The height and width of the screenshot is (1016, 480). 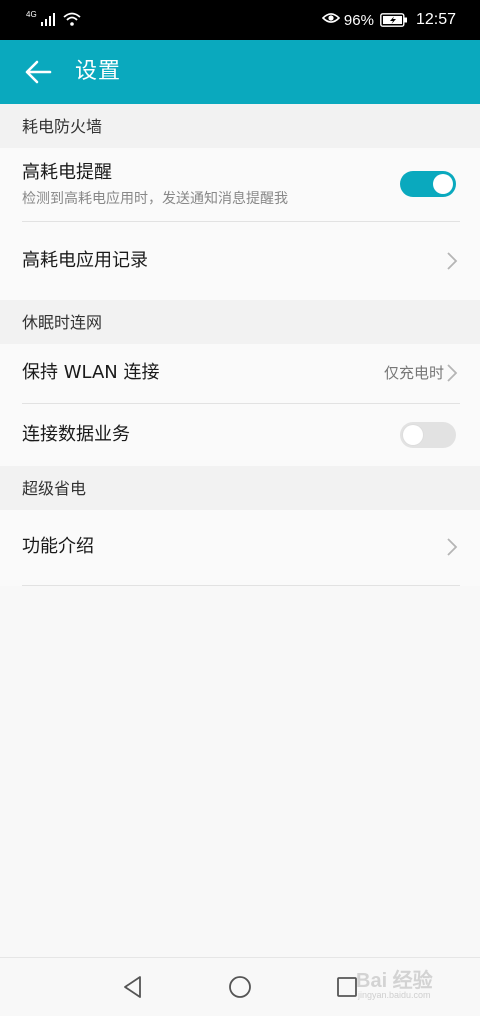 I want to click on keep-wlan-title: 保持 WLAN 连接, so click(x=91, y=372).